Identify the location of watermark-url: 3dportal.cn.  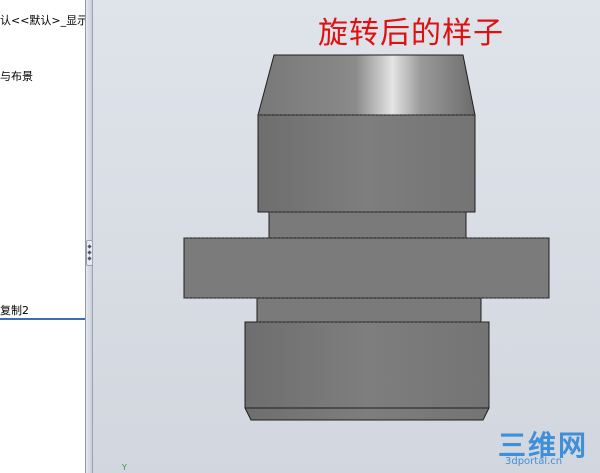
(534, 461).